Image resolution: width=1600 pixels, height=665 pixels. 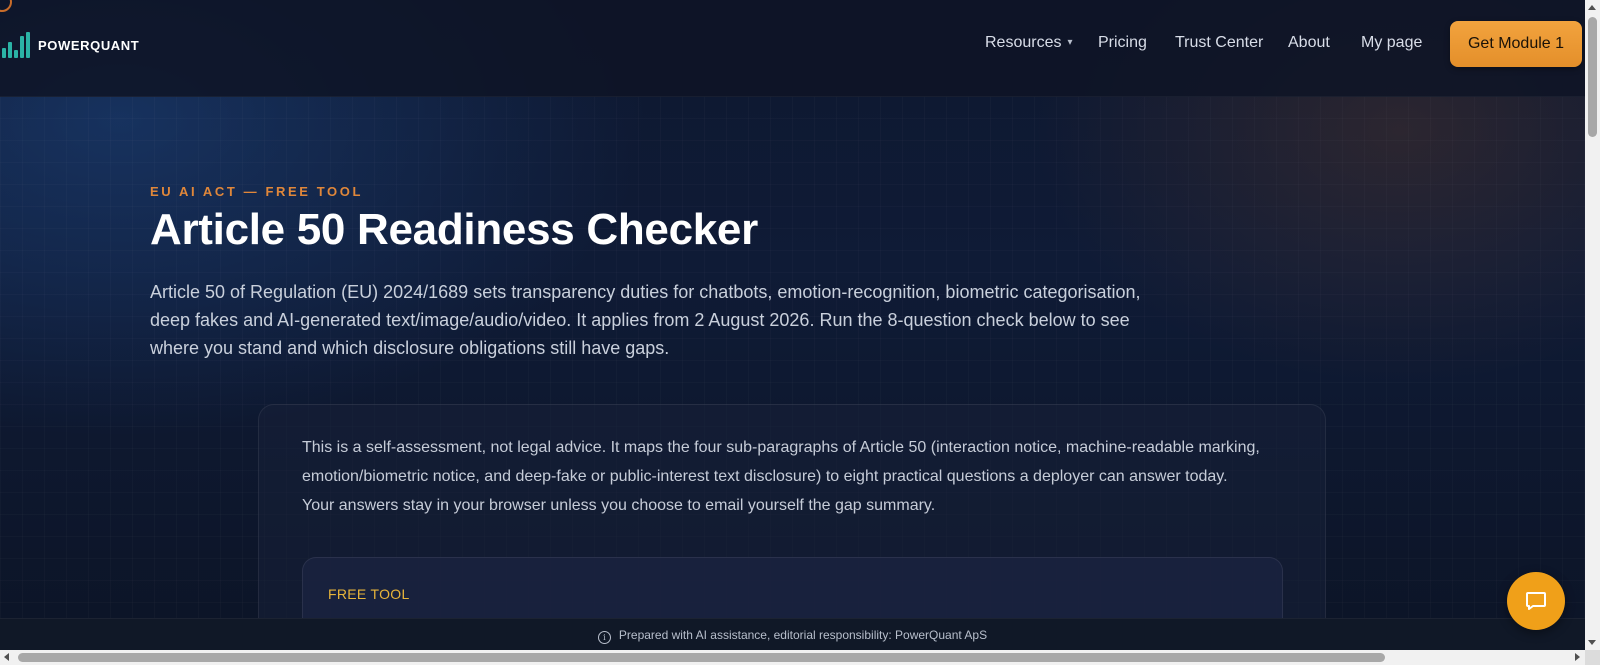 What do you see at coordinates (1023, 42) in the screenshot?
I see `nav-item-label: Resources` at bounding box center [1023, 42].